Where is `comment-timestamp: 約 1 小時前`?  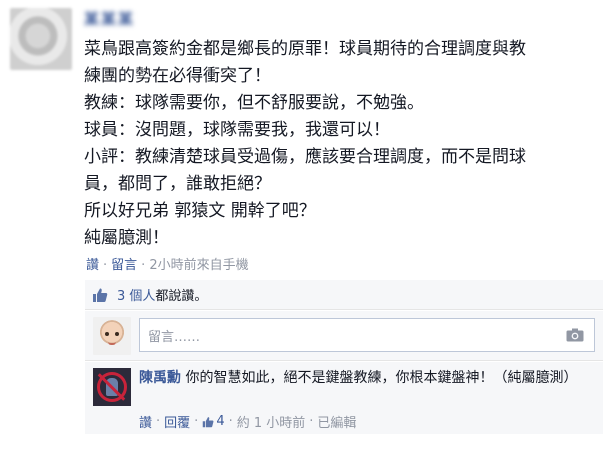
comment-timestamp: 約 1 小時前 is located at coordinates (271, 421).